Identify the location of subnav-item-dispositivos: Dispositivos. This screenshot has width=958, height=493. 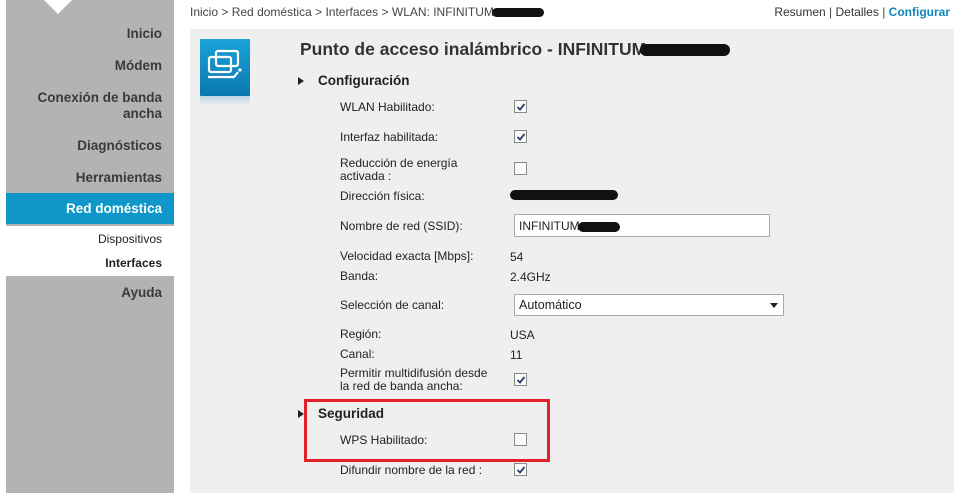
(130, 239).